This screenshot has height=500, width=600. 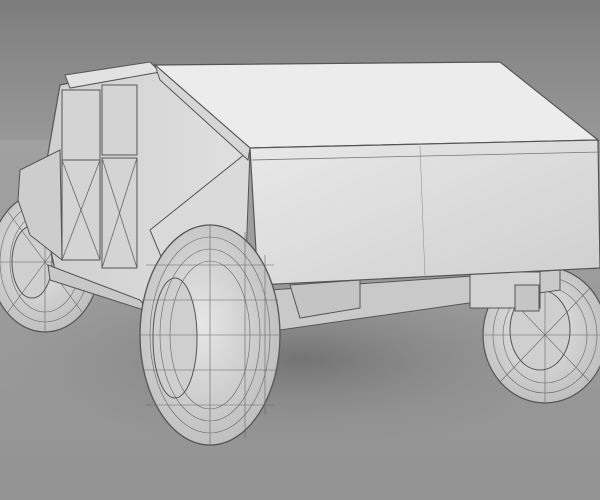 What do you see at coordinates (210, 335) in the screenshot?
I see `rear-left-wheel` at bounding box center [210, 335].